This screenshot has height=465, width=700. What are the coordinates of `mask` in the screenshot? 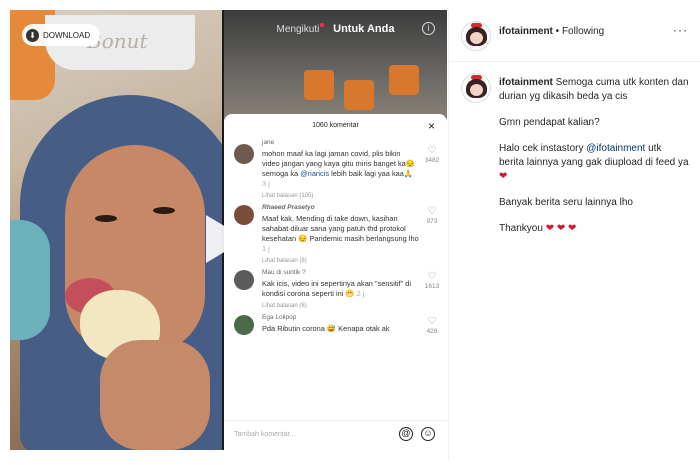 It's located at (30, 280).